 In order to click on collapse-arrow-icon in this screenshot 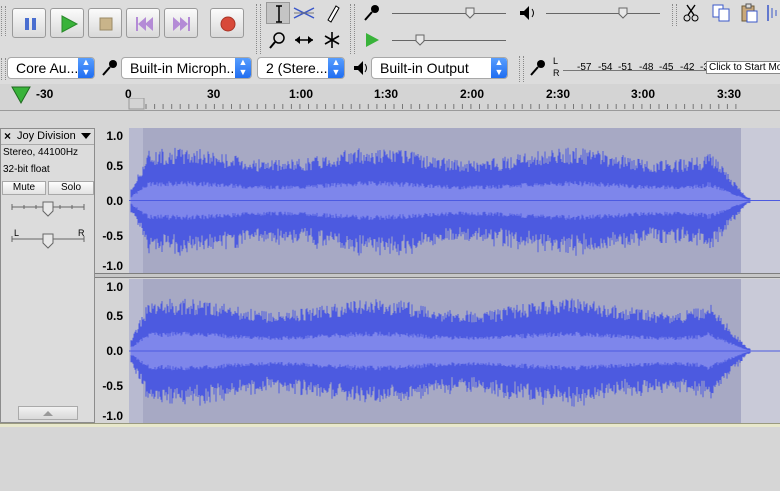, I will do `click(48, 413)`.